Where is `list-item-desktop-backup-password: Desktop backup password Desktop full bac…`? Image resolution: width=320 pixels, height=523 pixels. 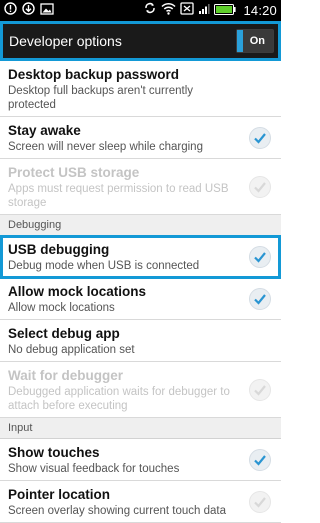 list-item-desktop-backup-password: Desktop backup password Desktop full bac… is located at coordinates (140, 89).